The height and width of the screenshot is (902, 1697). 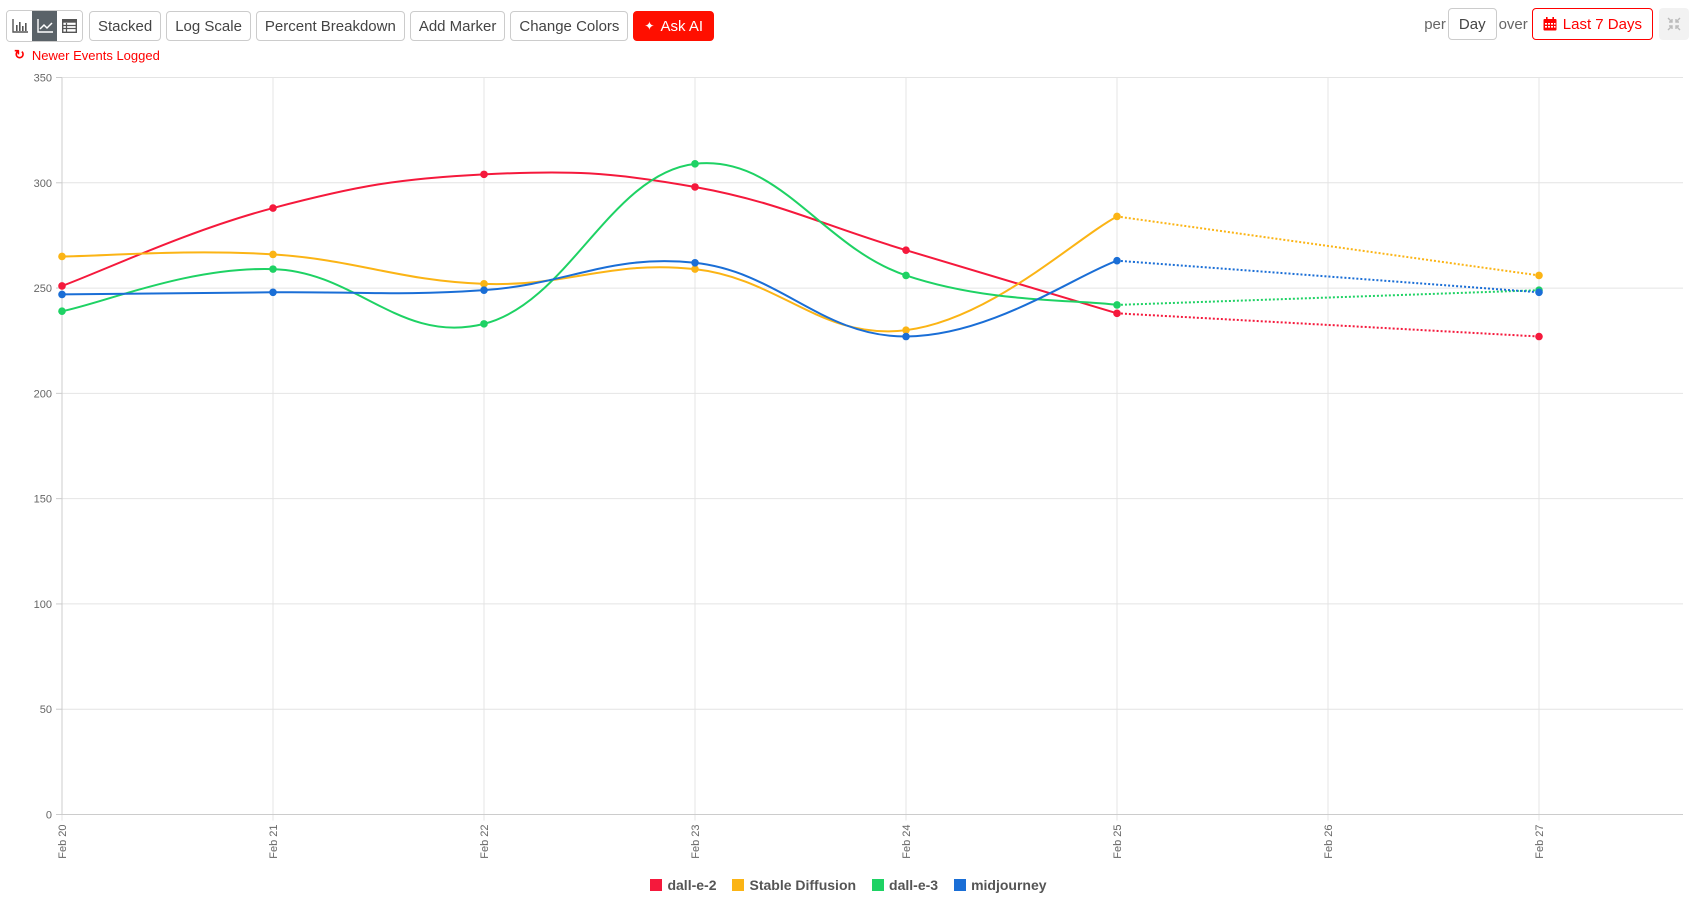 I want to click on y-tick-label: 250, so click(x=43, y=289).